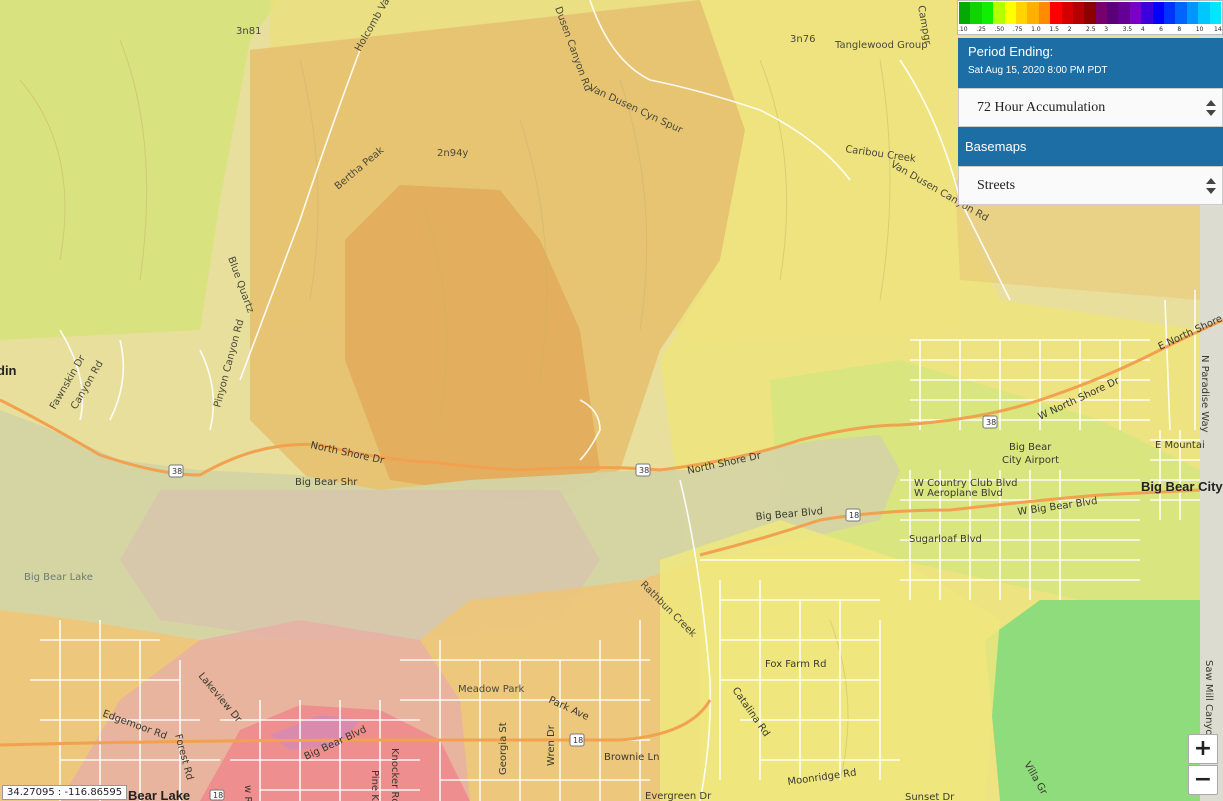 Image resolution: width=1223 pixels, height=801 pixels. Describe the element at coordinates (8, 370) in the screenshot. I see `label-fawnskin: din` at that location.